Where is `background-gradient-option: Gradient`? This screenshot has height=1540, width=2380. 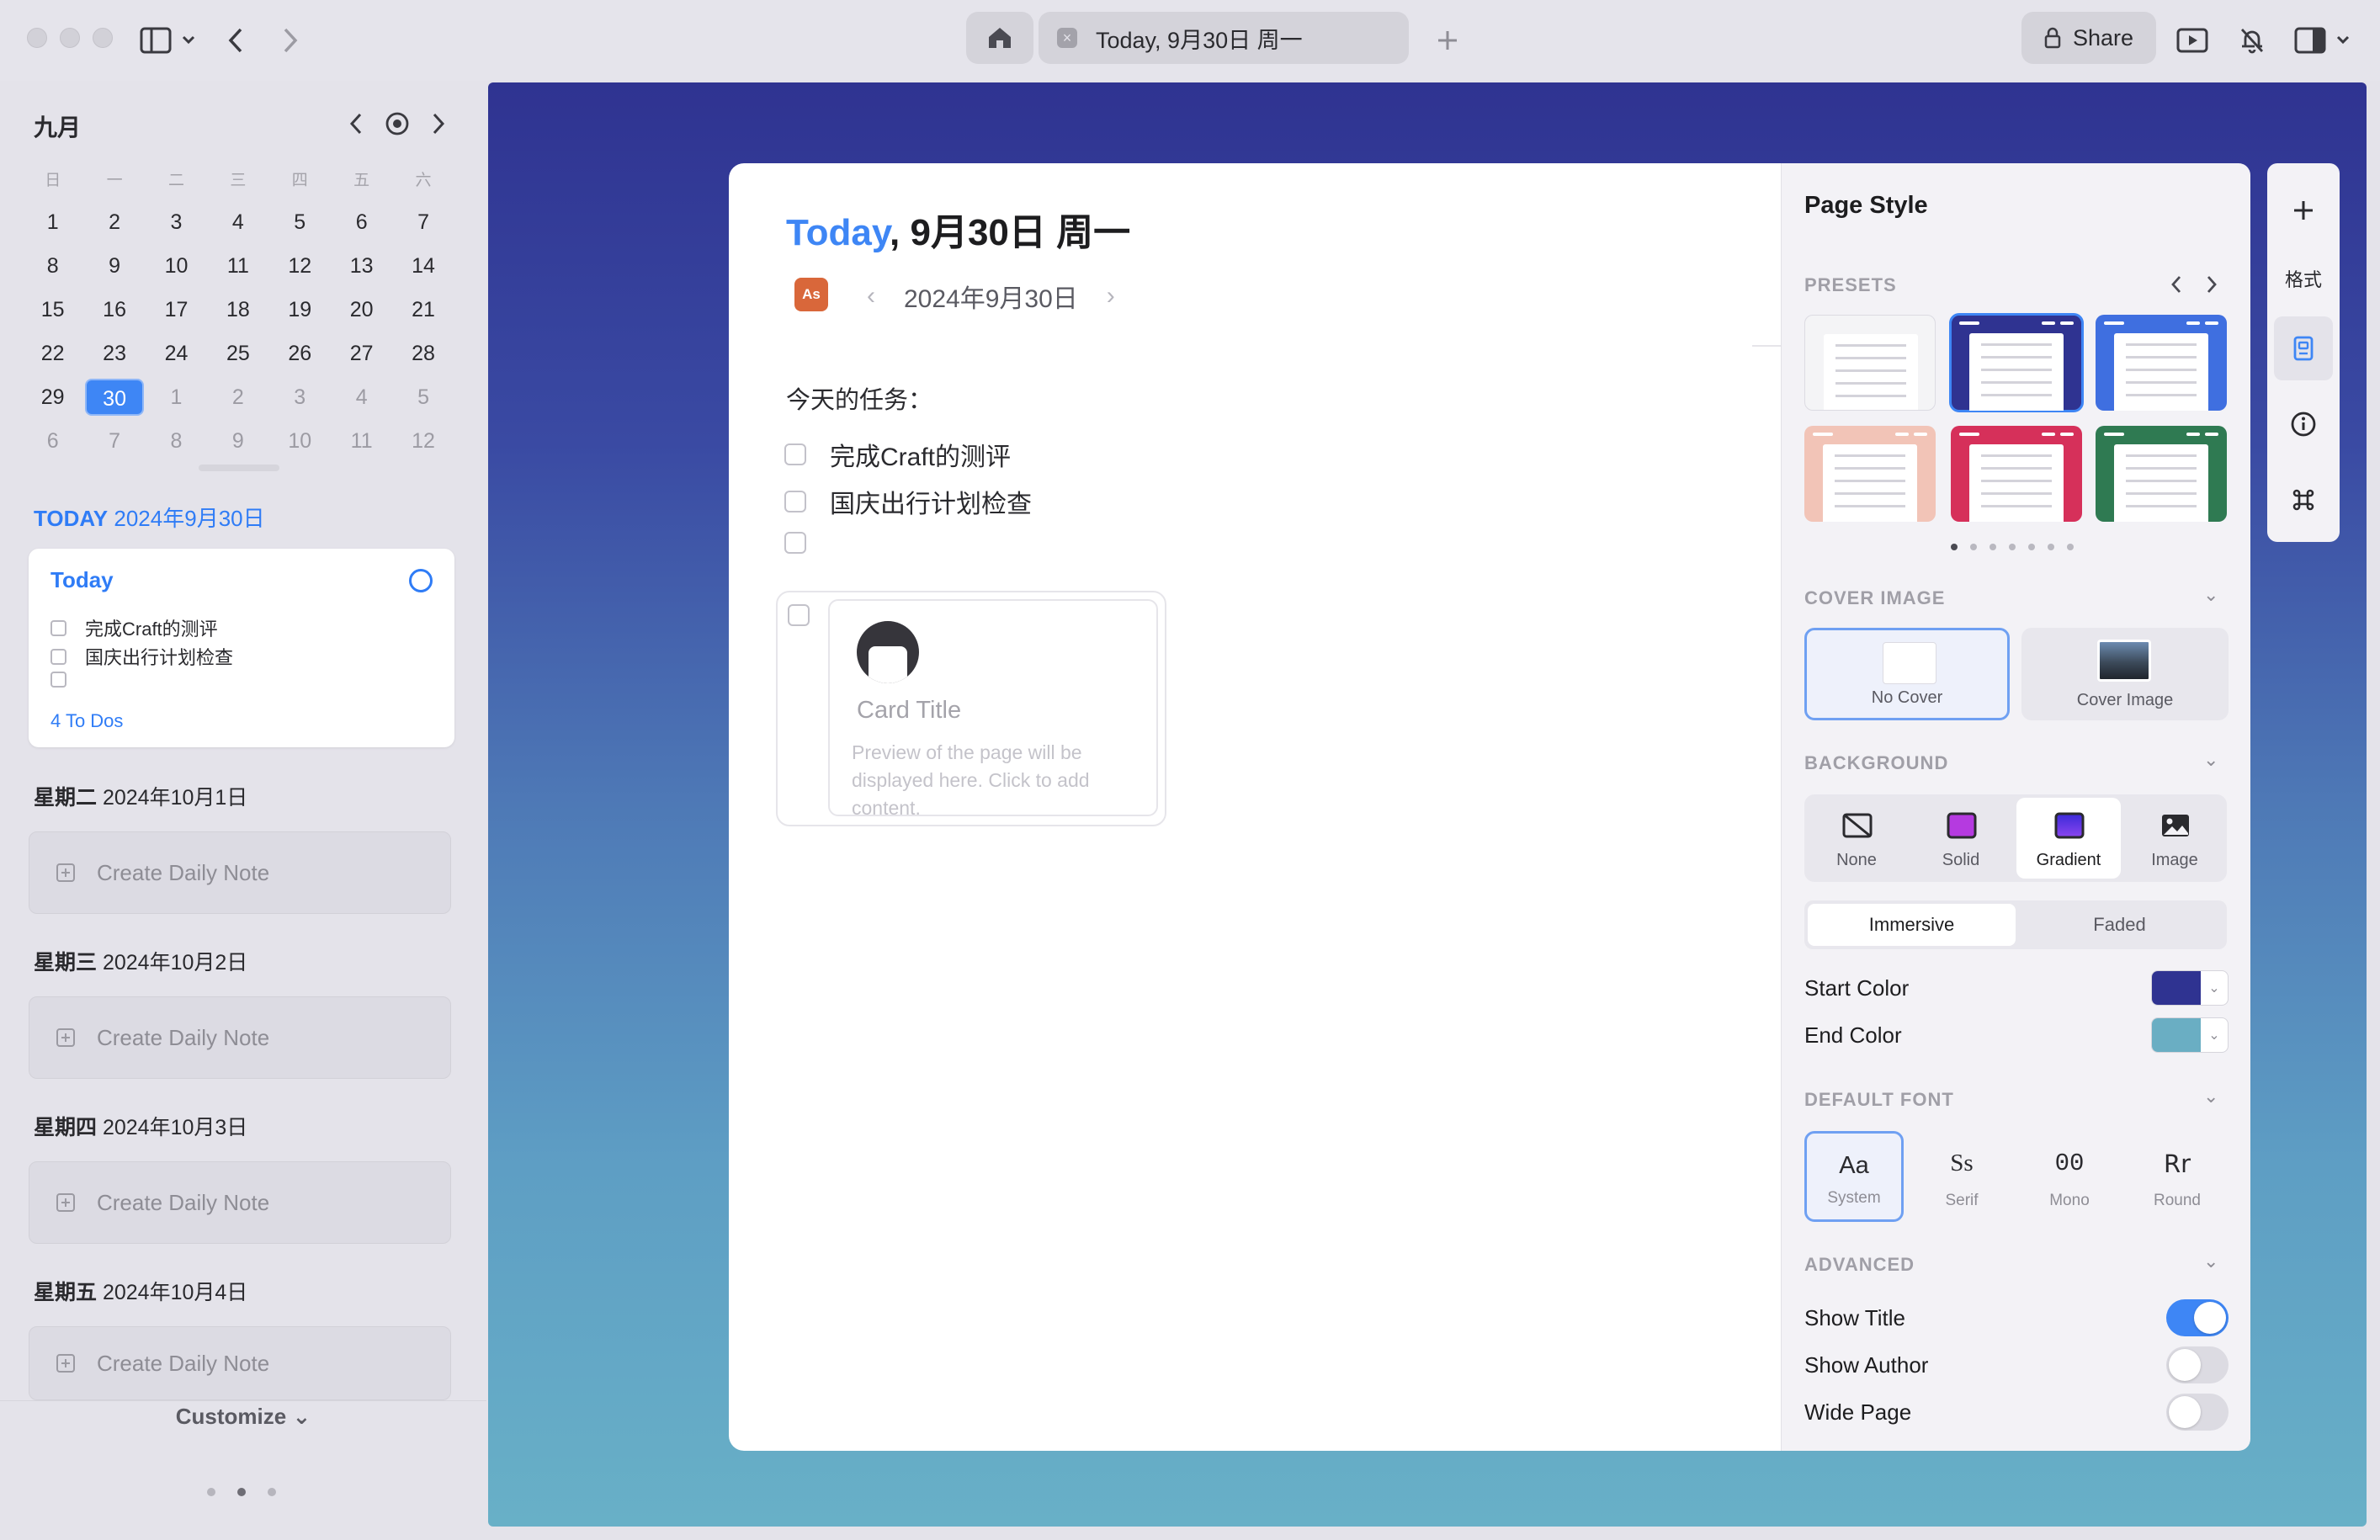
background-gradient-option: Gradient is located at coordinates (2068, 838).